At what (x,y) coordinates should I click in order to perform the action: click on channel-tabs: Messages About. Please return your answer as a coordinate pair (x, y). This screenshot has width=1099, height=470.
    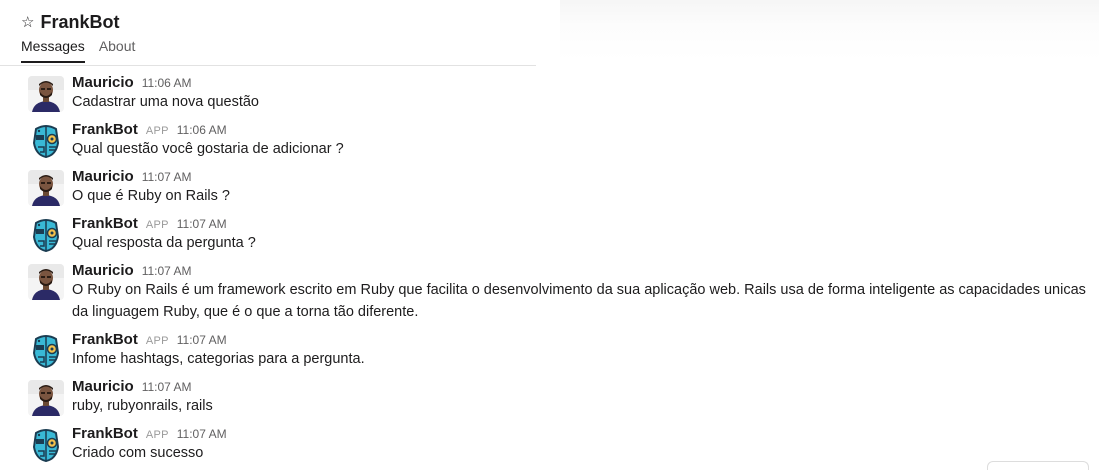
    Looking at the image, I should click on (85, 50).